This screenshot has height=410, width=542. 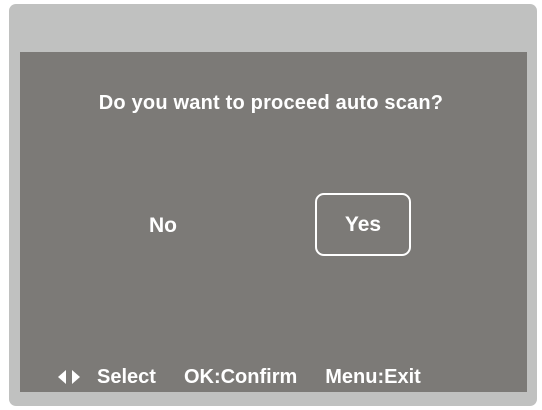 What do you see at coordinates (363, 224) in the screenshot?
I see `yes-button: Yes` at bounding box center [363, 224].